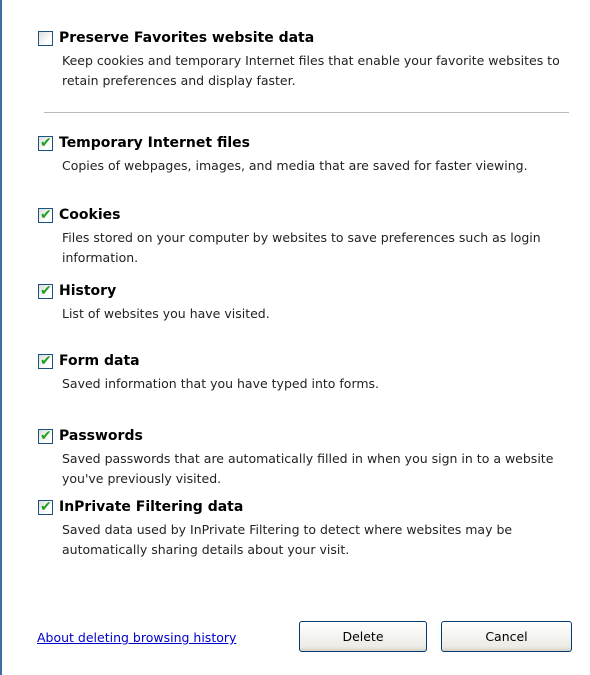  Describe the element at coordinates (306, 113) in the screenshot. I see `separator` at that location.